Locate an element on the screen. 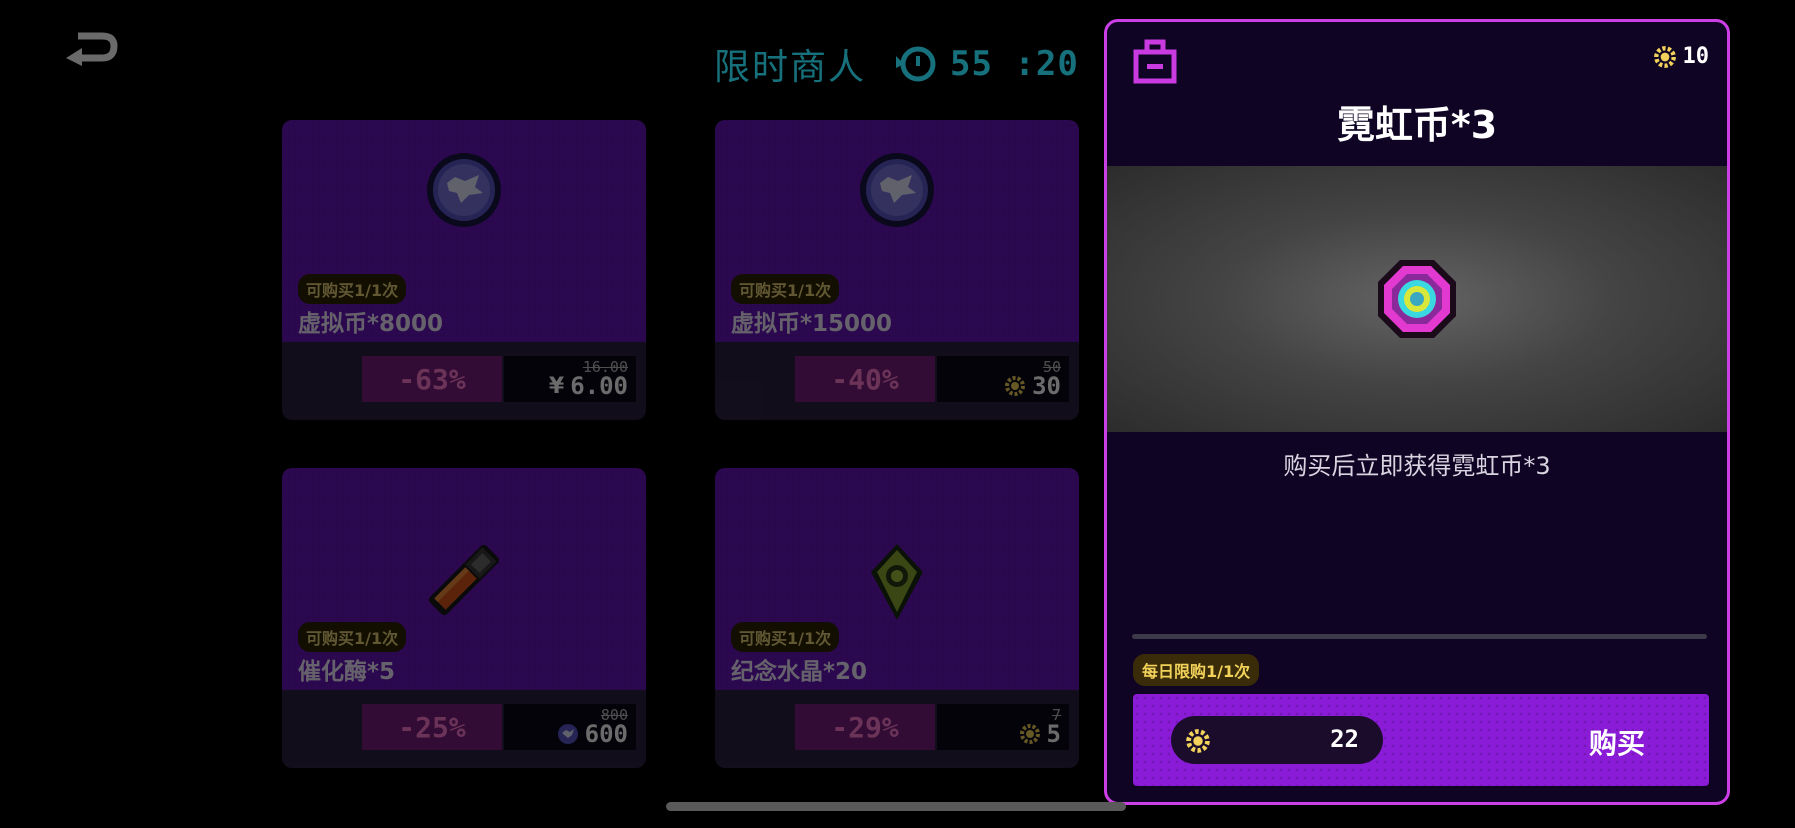 The image size is (1795, 828). shop-item-card: 可购买1/1次 催化酶*5 -25% 800 600 is located at coordinates (464, 618).